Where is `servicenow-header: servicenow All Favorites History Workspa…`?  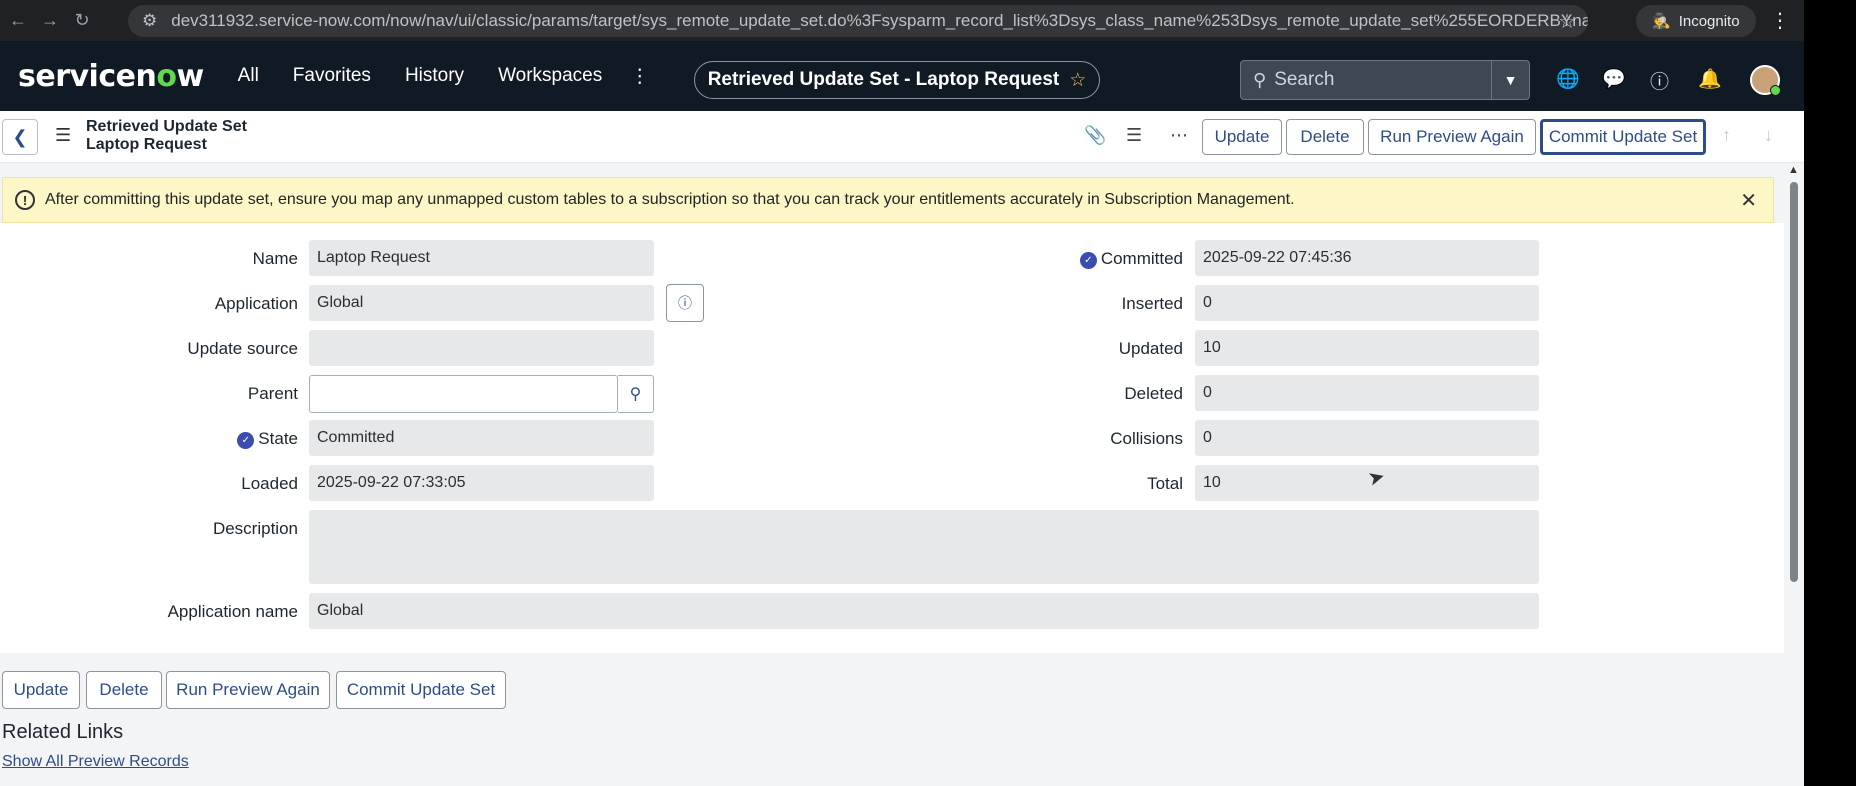 servicenow-header: servicenow All Favorites History Workspa… is located at coordinates (902, 76).